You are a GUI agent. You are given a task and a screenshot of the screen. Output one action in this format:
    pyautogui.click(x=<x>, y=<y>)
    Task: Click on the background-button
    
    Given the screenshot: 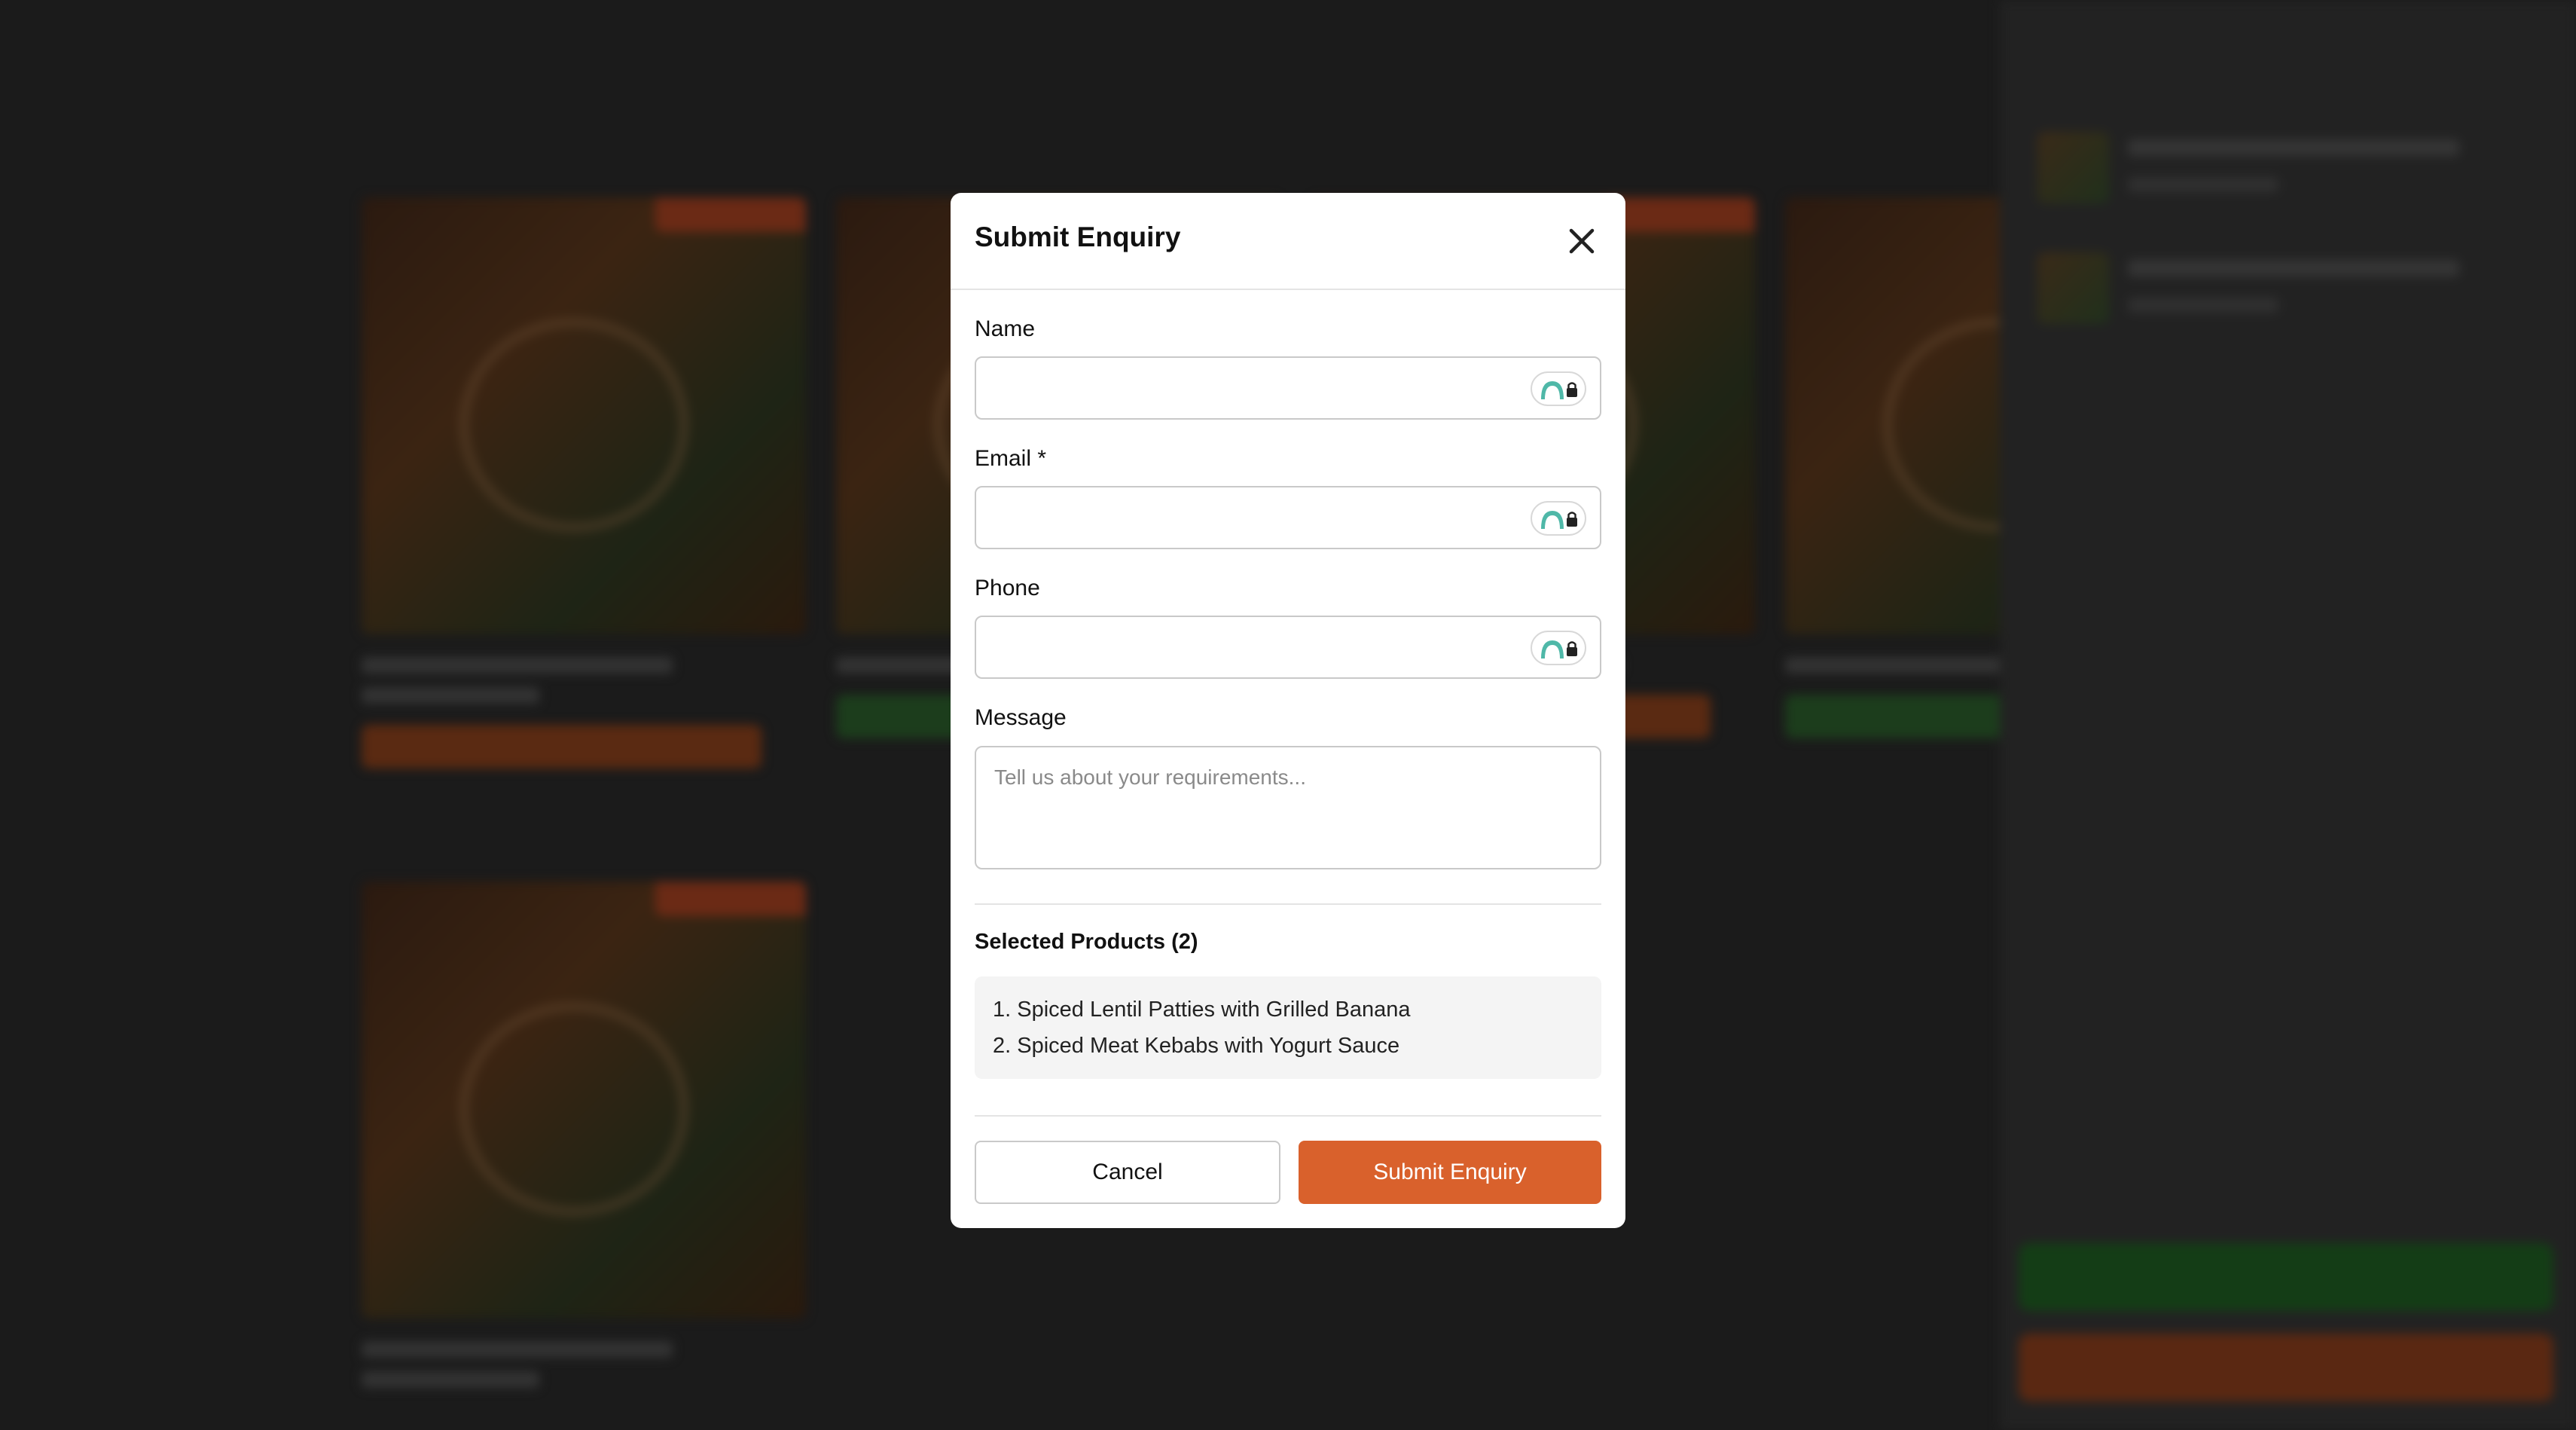 What is the action you would take?
    pyautogui.click(x=562, y=747)
    